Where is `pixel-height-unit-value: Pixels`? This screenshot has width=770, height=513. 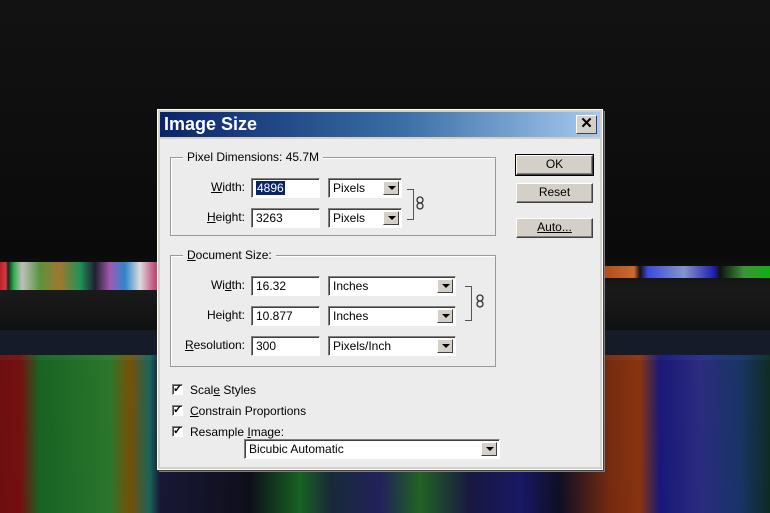 pixel-height-unit-value: Pixels is located at coordinates (349, 218).